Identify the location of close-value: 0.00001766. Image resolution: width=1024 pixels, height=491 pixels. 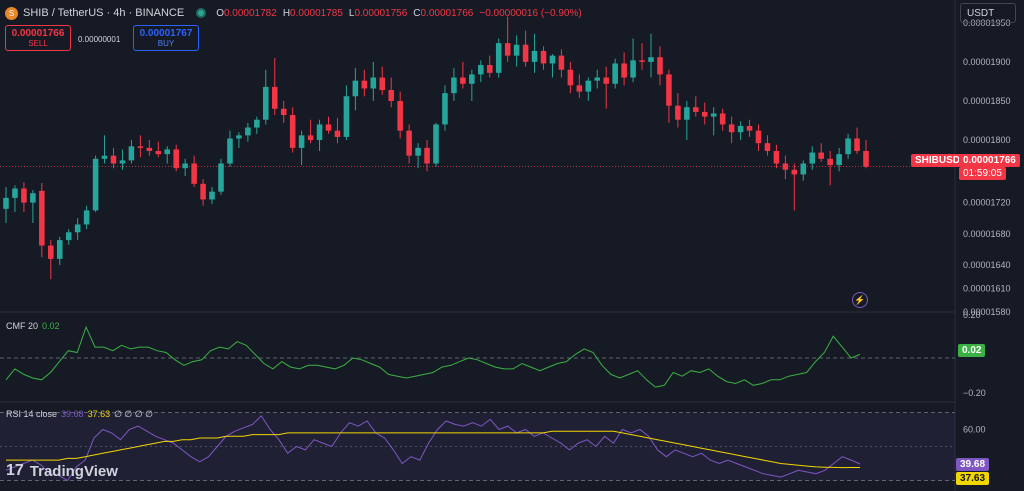
(447, 13).